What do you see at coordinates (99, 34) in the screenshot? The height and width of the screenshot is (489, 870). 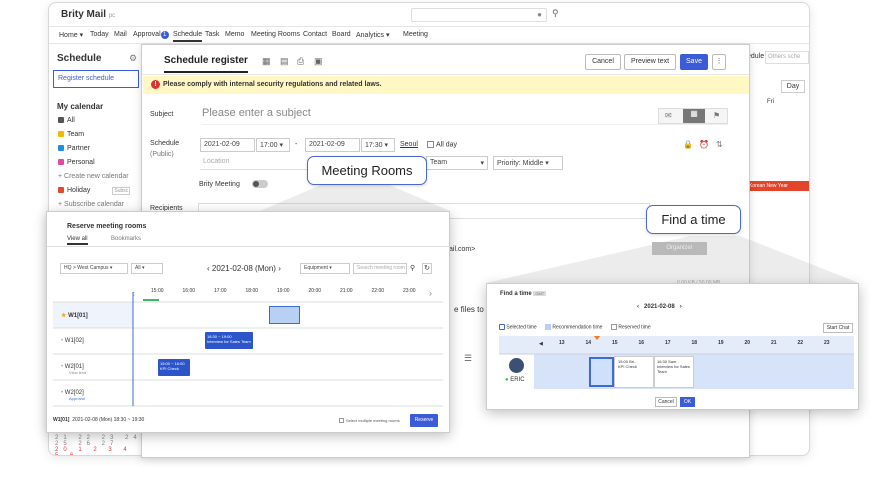 I see `nav-today: Today` at bounding box center [99, 34].